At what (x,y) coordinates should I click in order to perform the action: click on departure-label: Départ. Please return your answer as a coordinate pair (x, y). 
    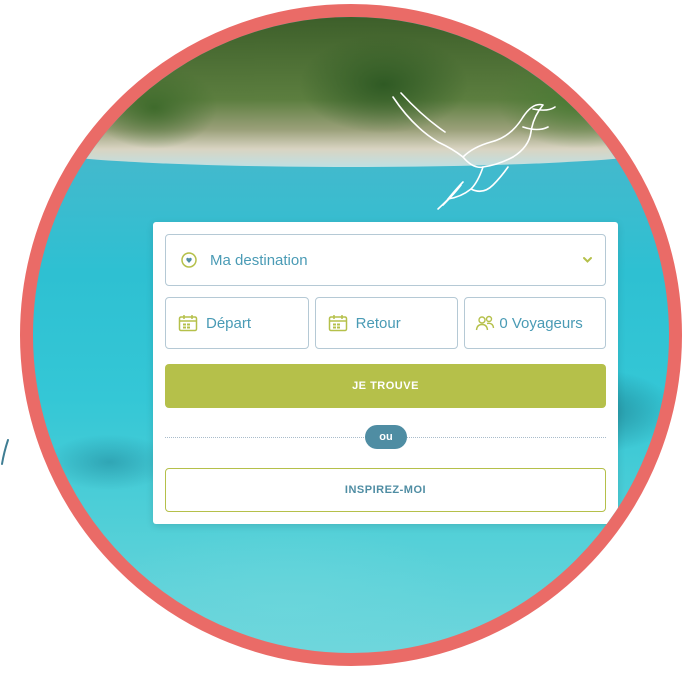
    Looking at the image, I should click on (229, 323).